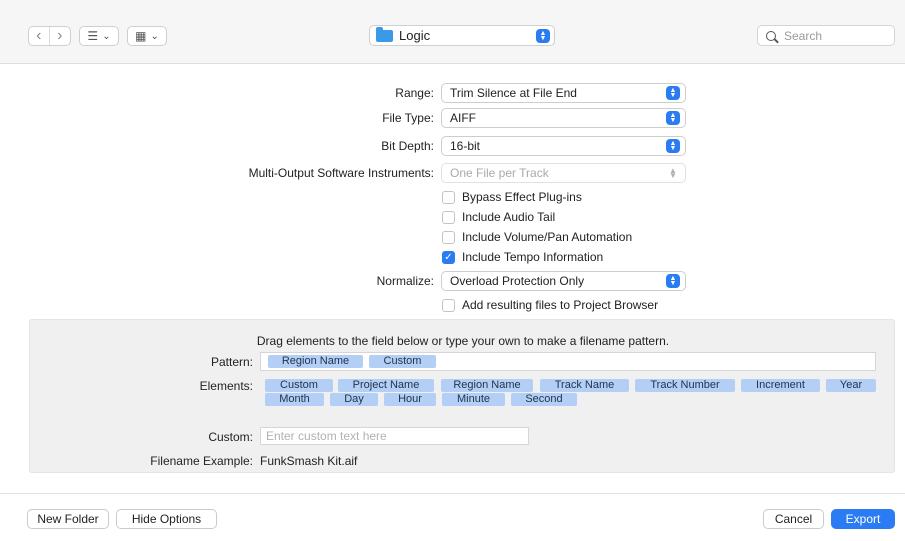 The height and width of the screenshot is (541, 905). What do you see at coordinates (230, 437) in the screenshot?
I see `custom-label: Custom:` at bounding box center [230, 437].